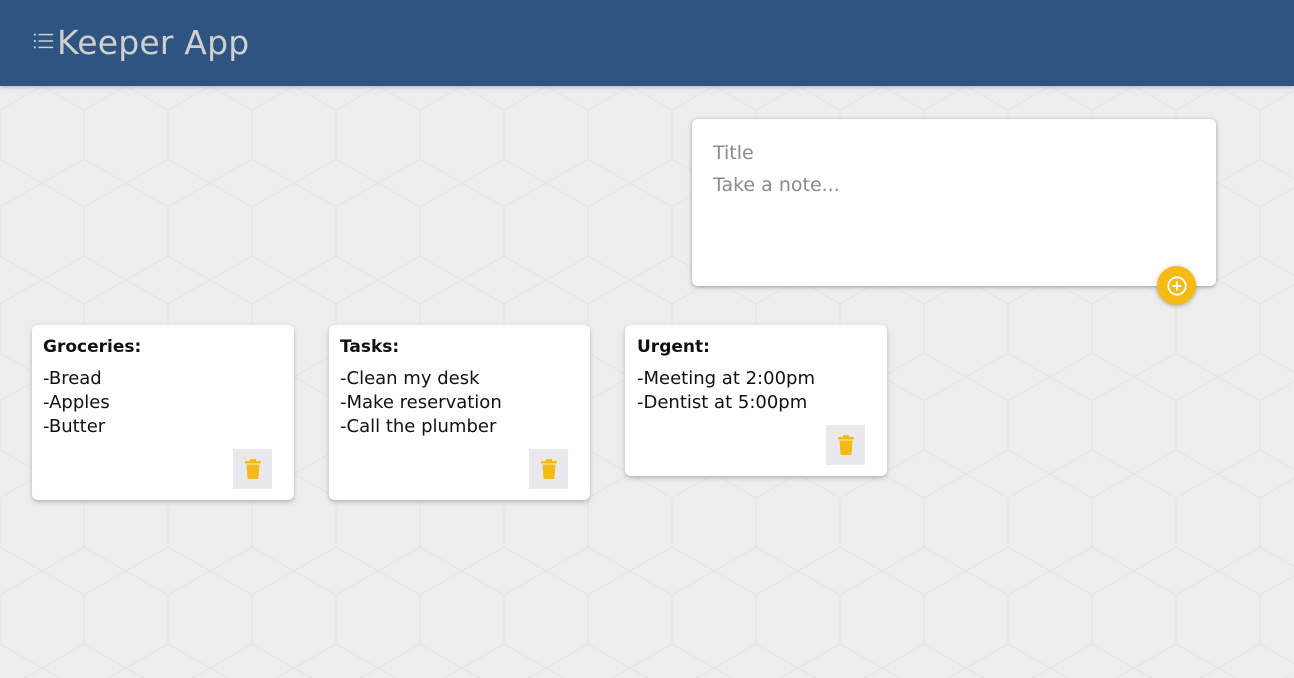  I want to click on note-line: -Make reservation, so click(421, 402).